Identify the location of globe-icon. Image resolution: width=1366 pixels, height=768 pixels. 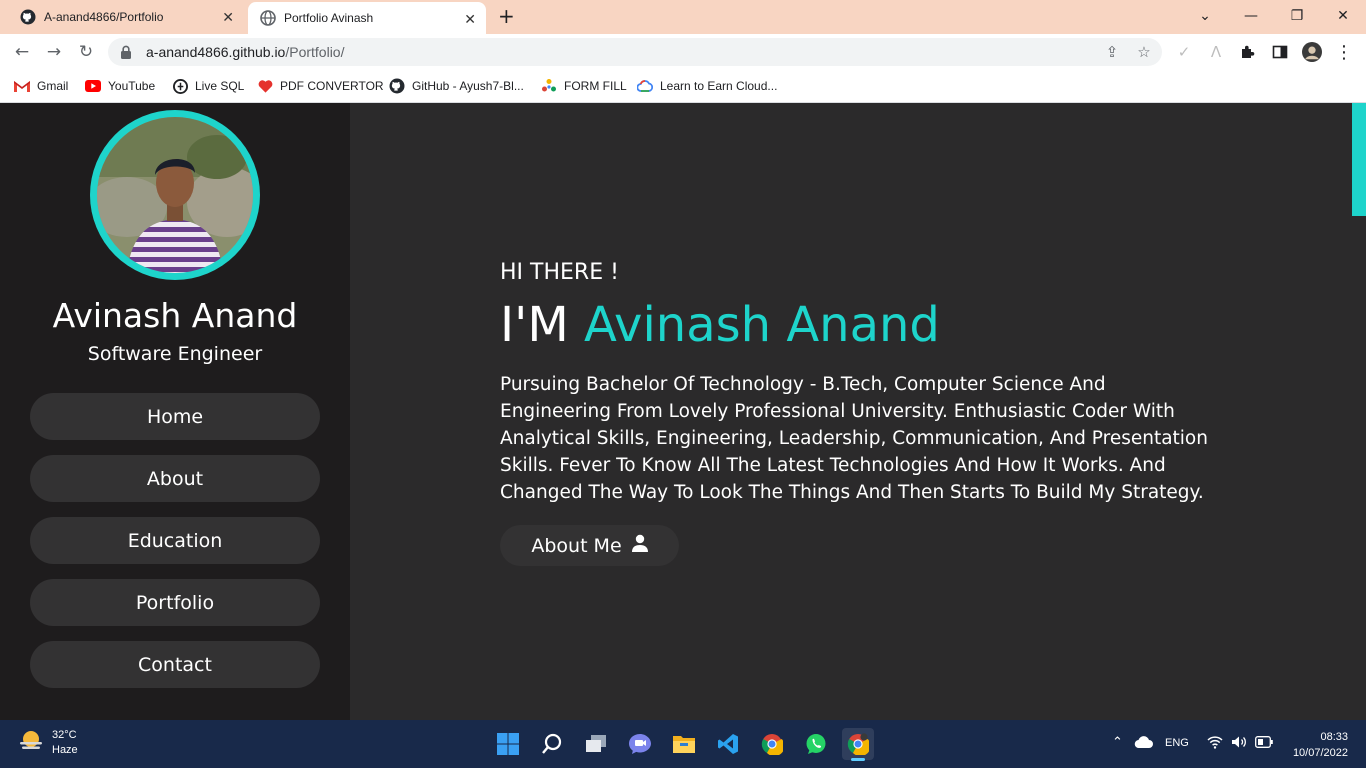
(268, 18).